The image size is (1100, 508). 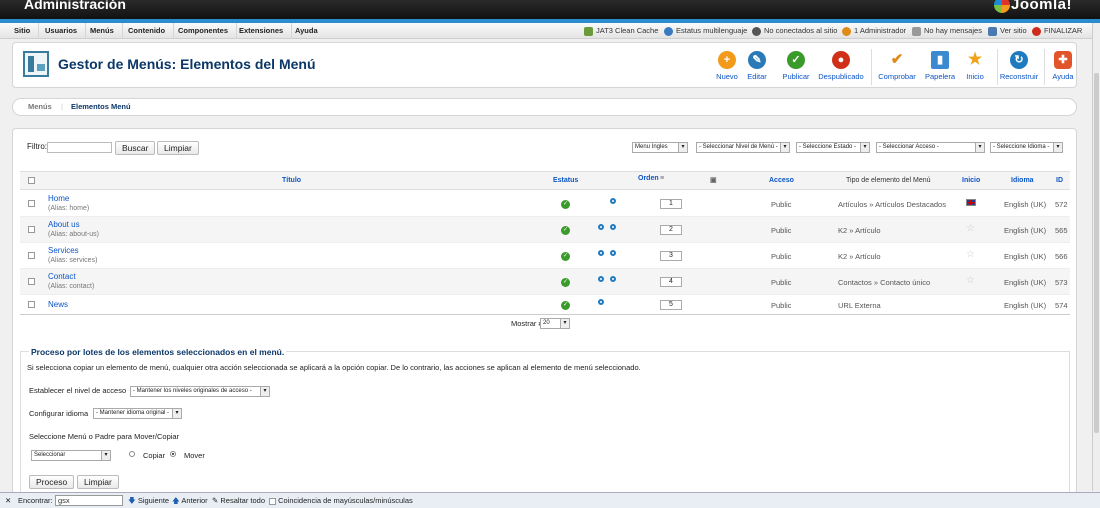 I want to click on joomla-logo: Joomla!, so click(x=1041, y=6).